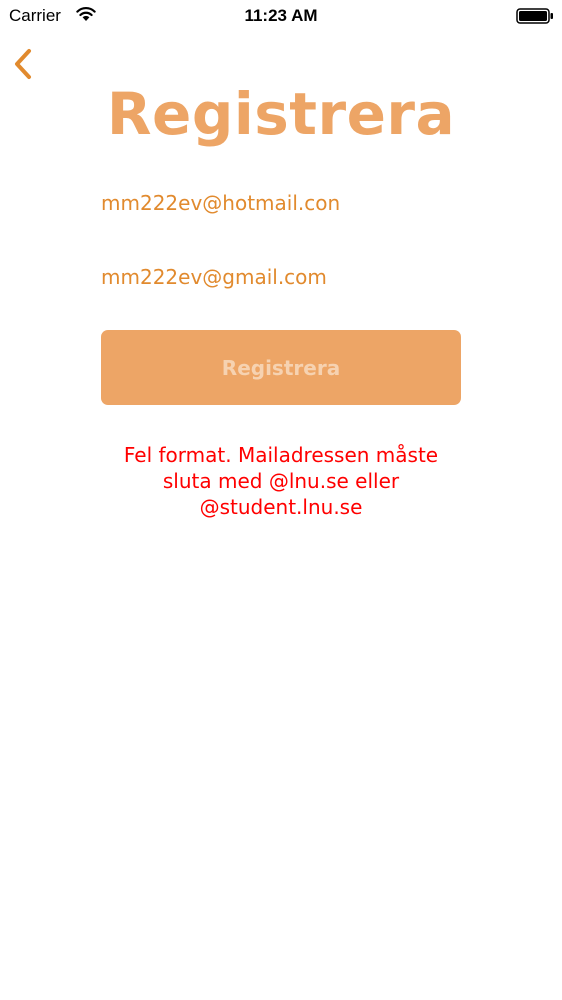  I want to click on email-field, so click(281, 203).